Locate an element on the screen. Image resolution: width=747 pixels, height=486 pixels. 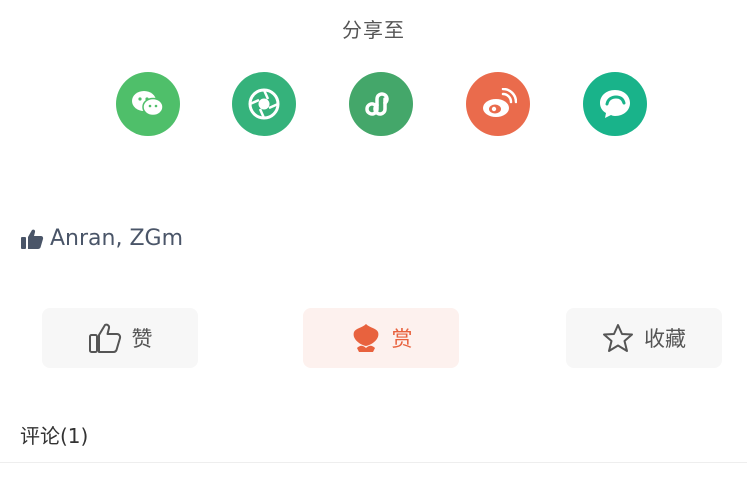
share-targets is located at coordinates (373, 104).